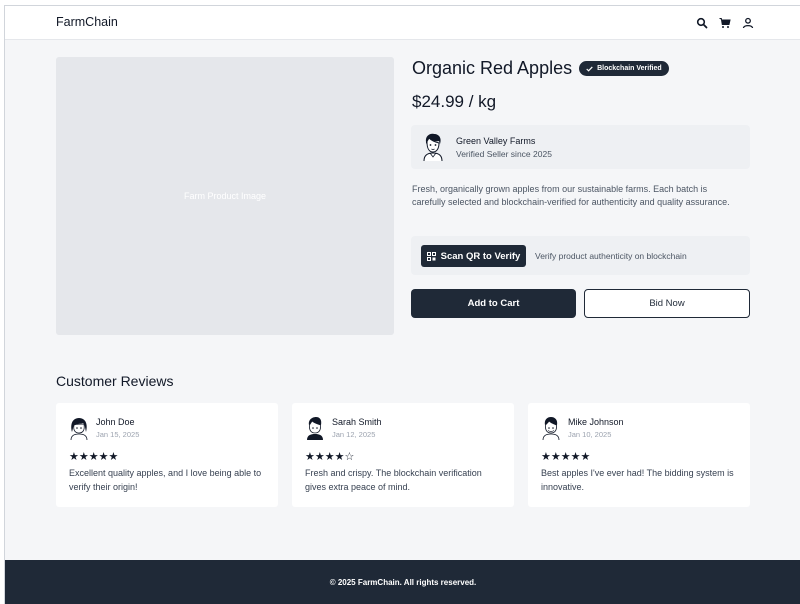 The height and width of the screenshot is (604, 800). I want to click on reviewer-name: Sarah Smith, so click(357, 422).